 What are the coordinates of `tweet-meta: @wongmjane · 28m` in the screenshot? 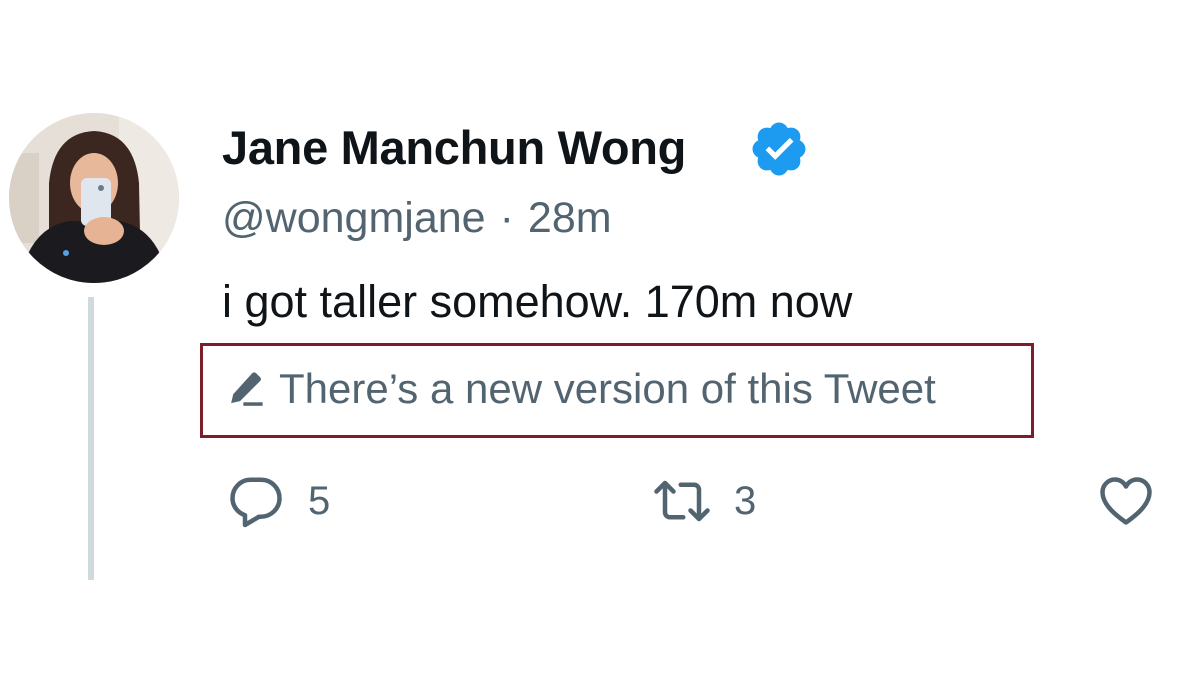 It's located at (417, 218).